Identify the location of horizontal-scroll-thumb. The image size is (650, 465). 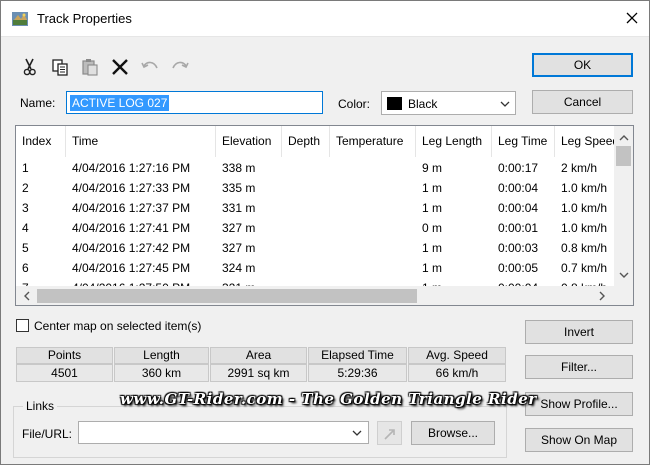
(227, 296).